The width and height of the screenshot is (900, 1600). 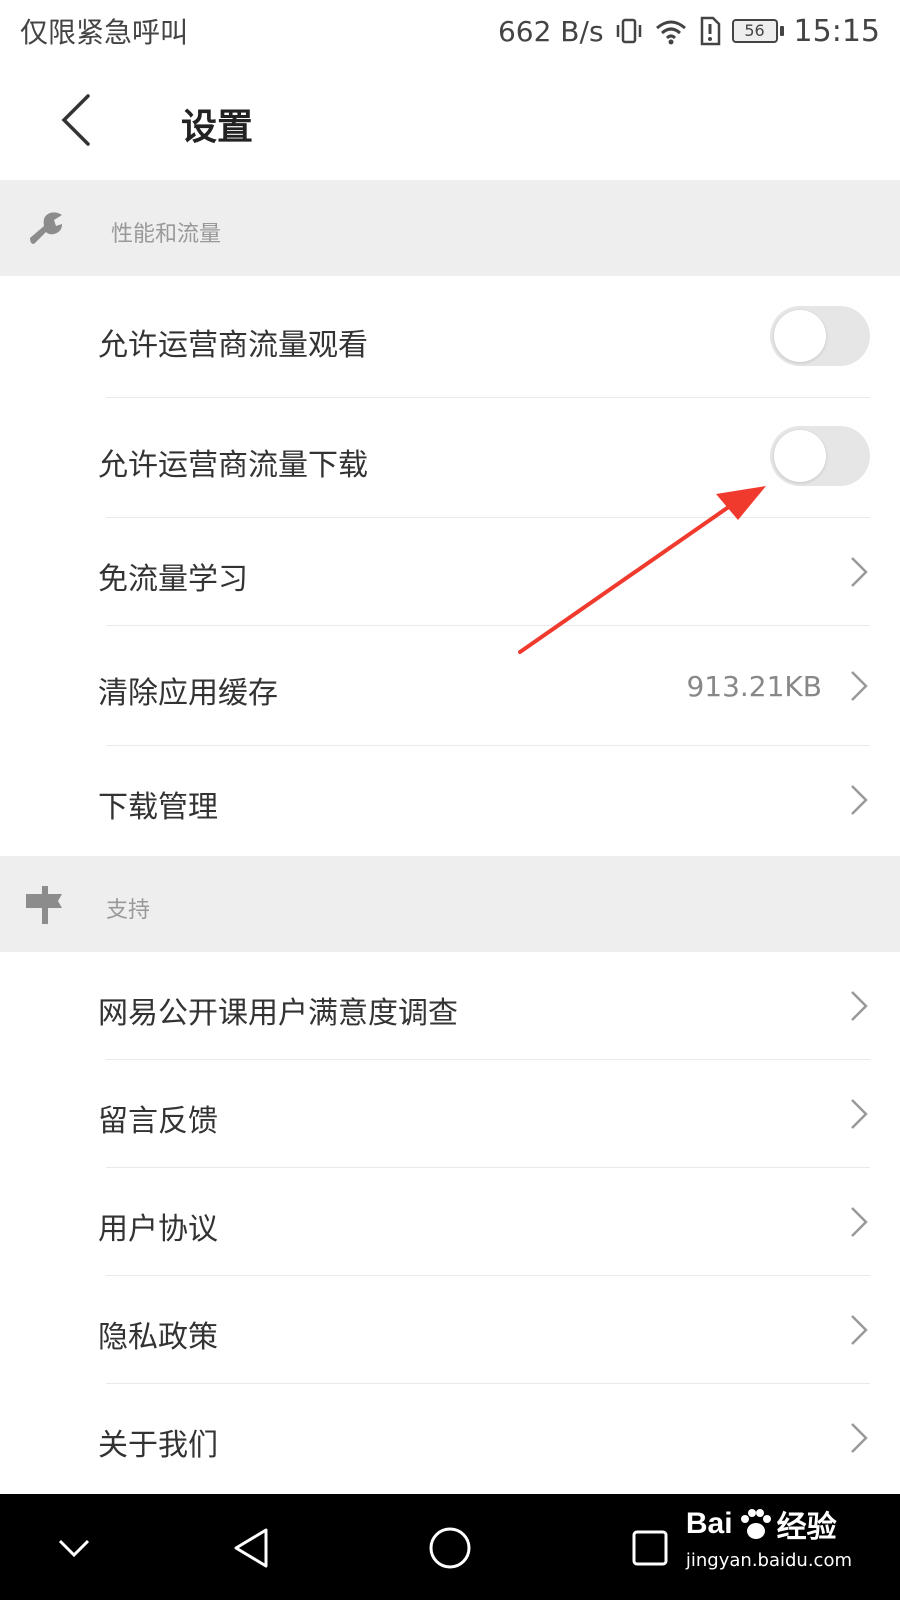 I want to click on baidu-watermark: Bai 经验 jingyan.baidu.com, so click(x=769, y=1536).